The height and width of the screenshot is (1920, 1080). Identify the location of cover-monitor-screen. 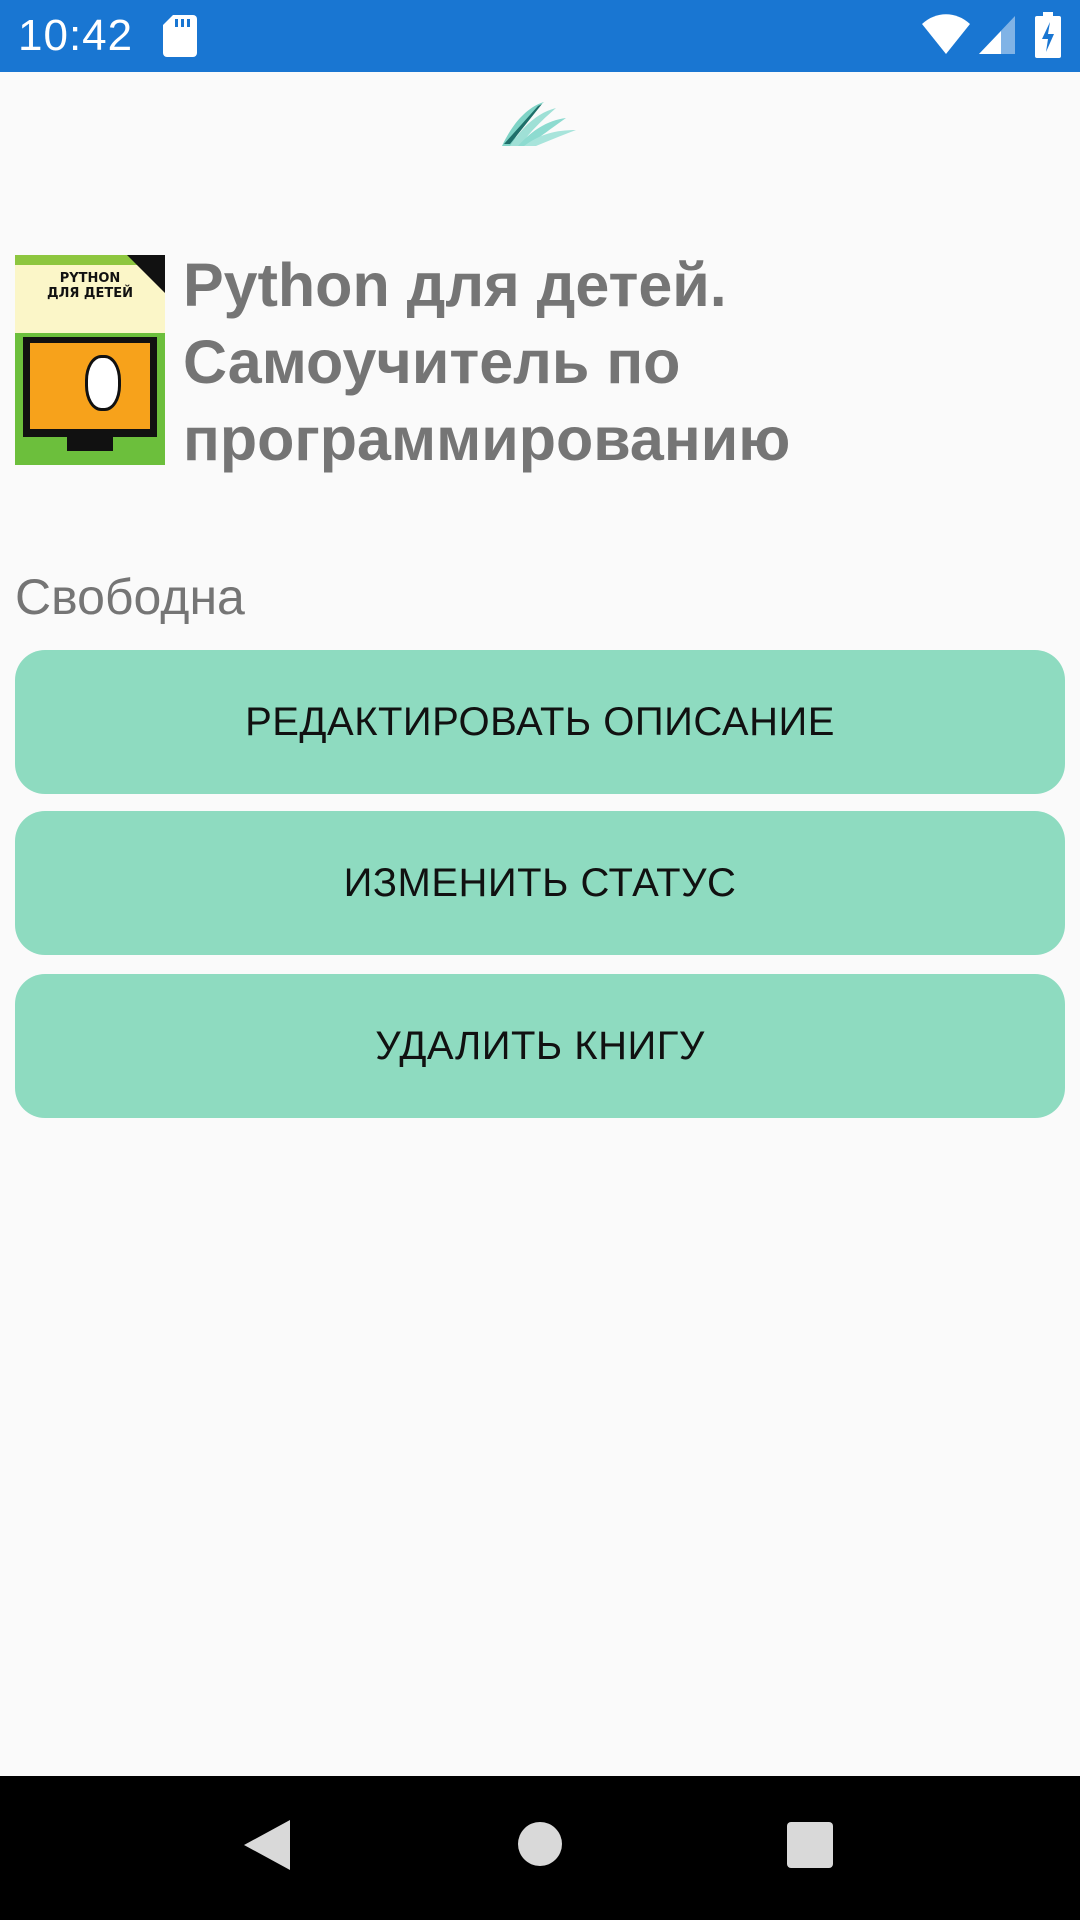
(90, 386).